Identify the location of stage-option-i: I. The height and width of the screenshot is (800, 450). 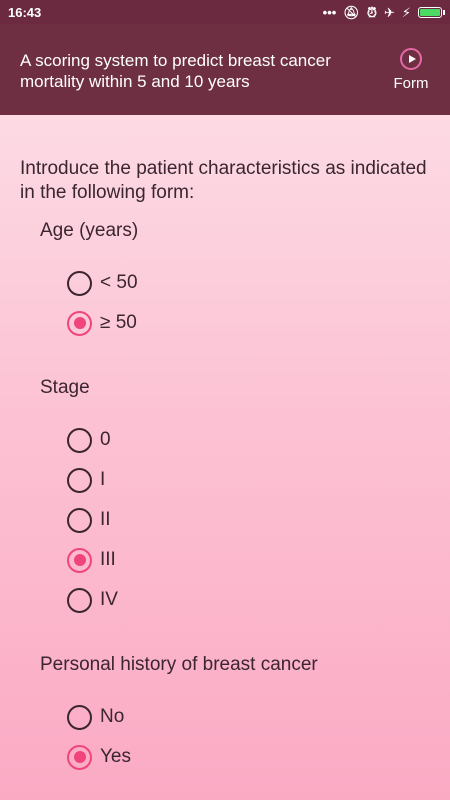
(86, 480).